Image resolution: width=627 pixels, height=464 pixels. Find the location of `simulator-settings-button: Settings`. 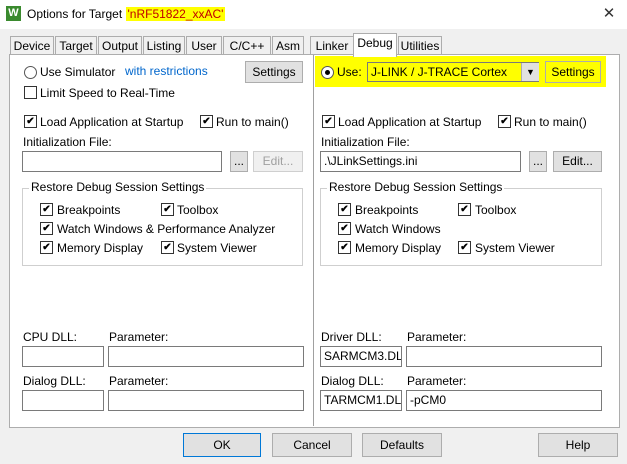

simulator-settings-button: Settings is located at coordinates (274, 72).